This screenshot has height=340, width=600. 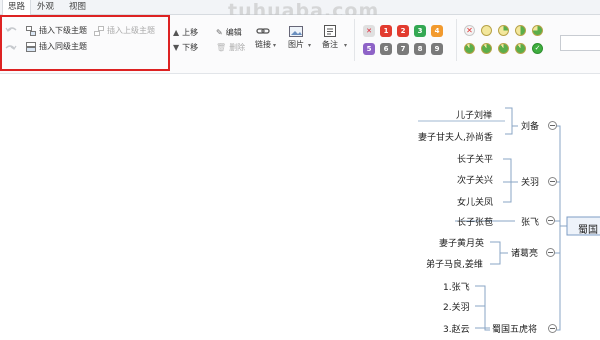 I want to click on leaf-node: 弟子马良,姜维, so click(x=454, y=263).